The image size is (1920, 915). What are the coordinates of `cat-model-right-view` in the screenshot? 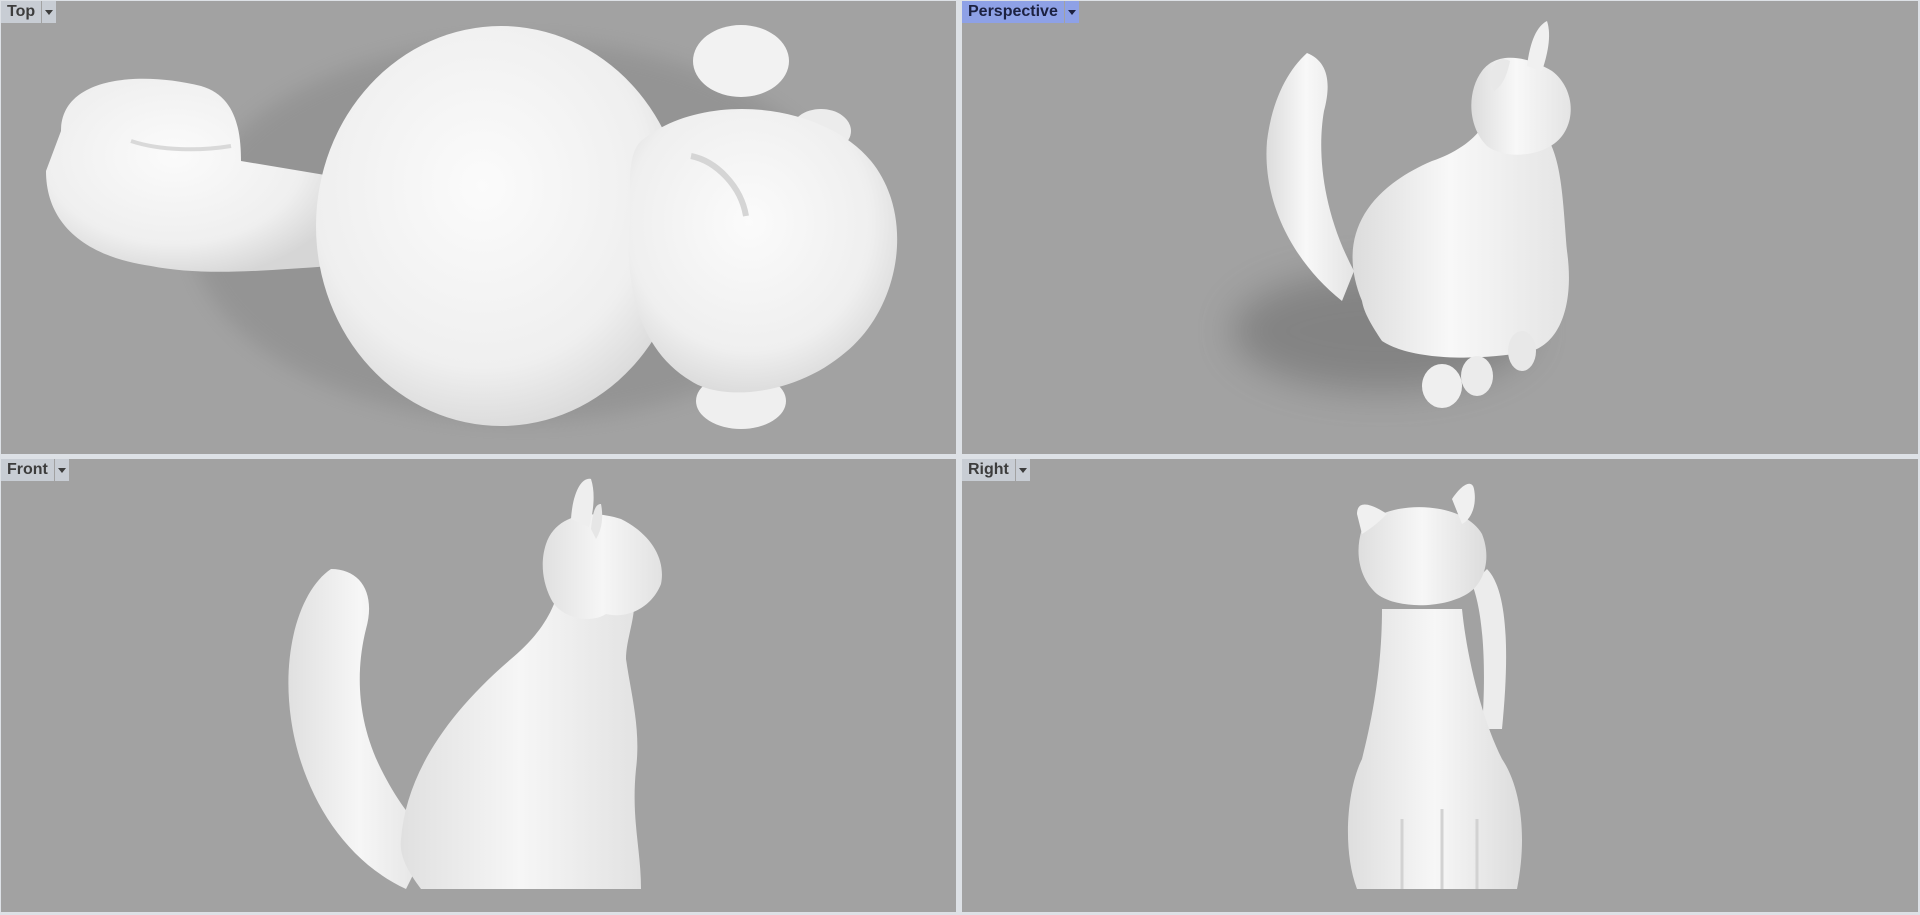 It's located at (1434, 686).